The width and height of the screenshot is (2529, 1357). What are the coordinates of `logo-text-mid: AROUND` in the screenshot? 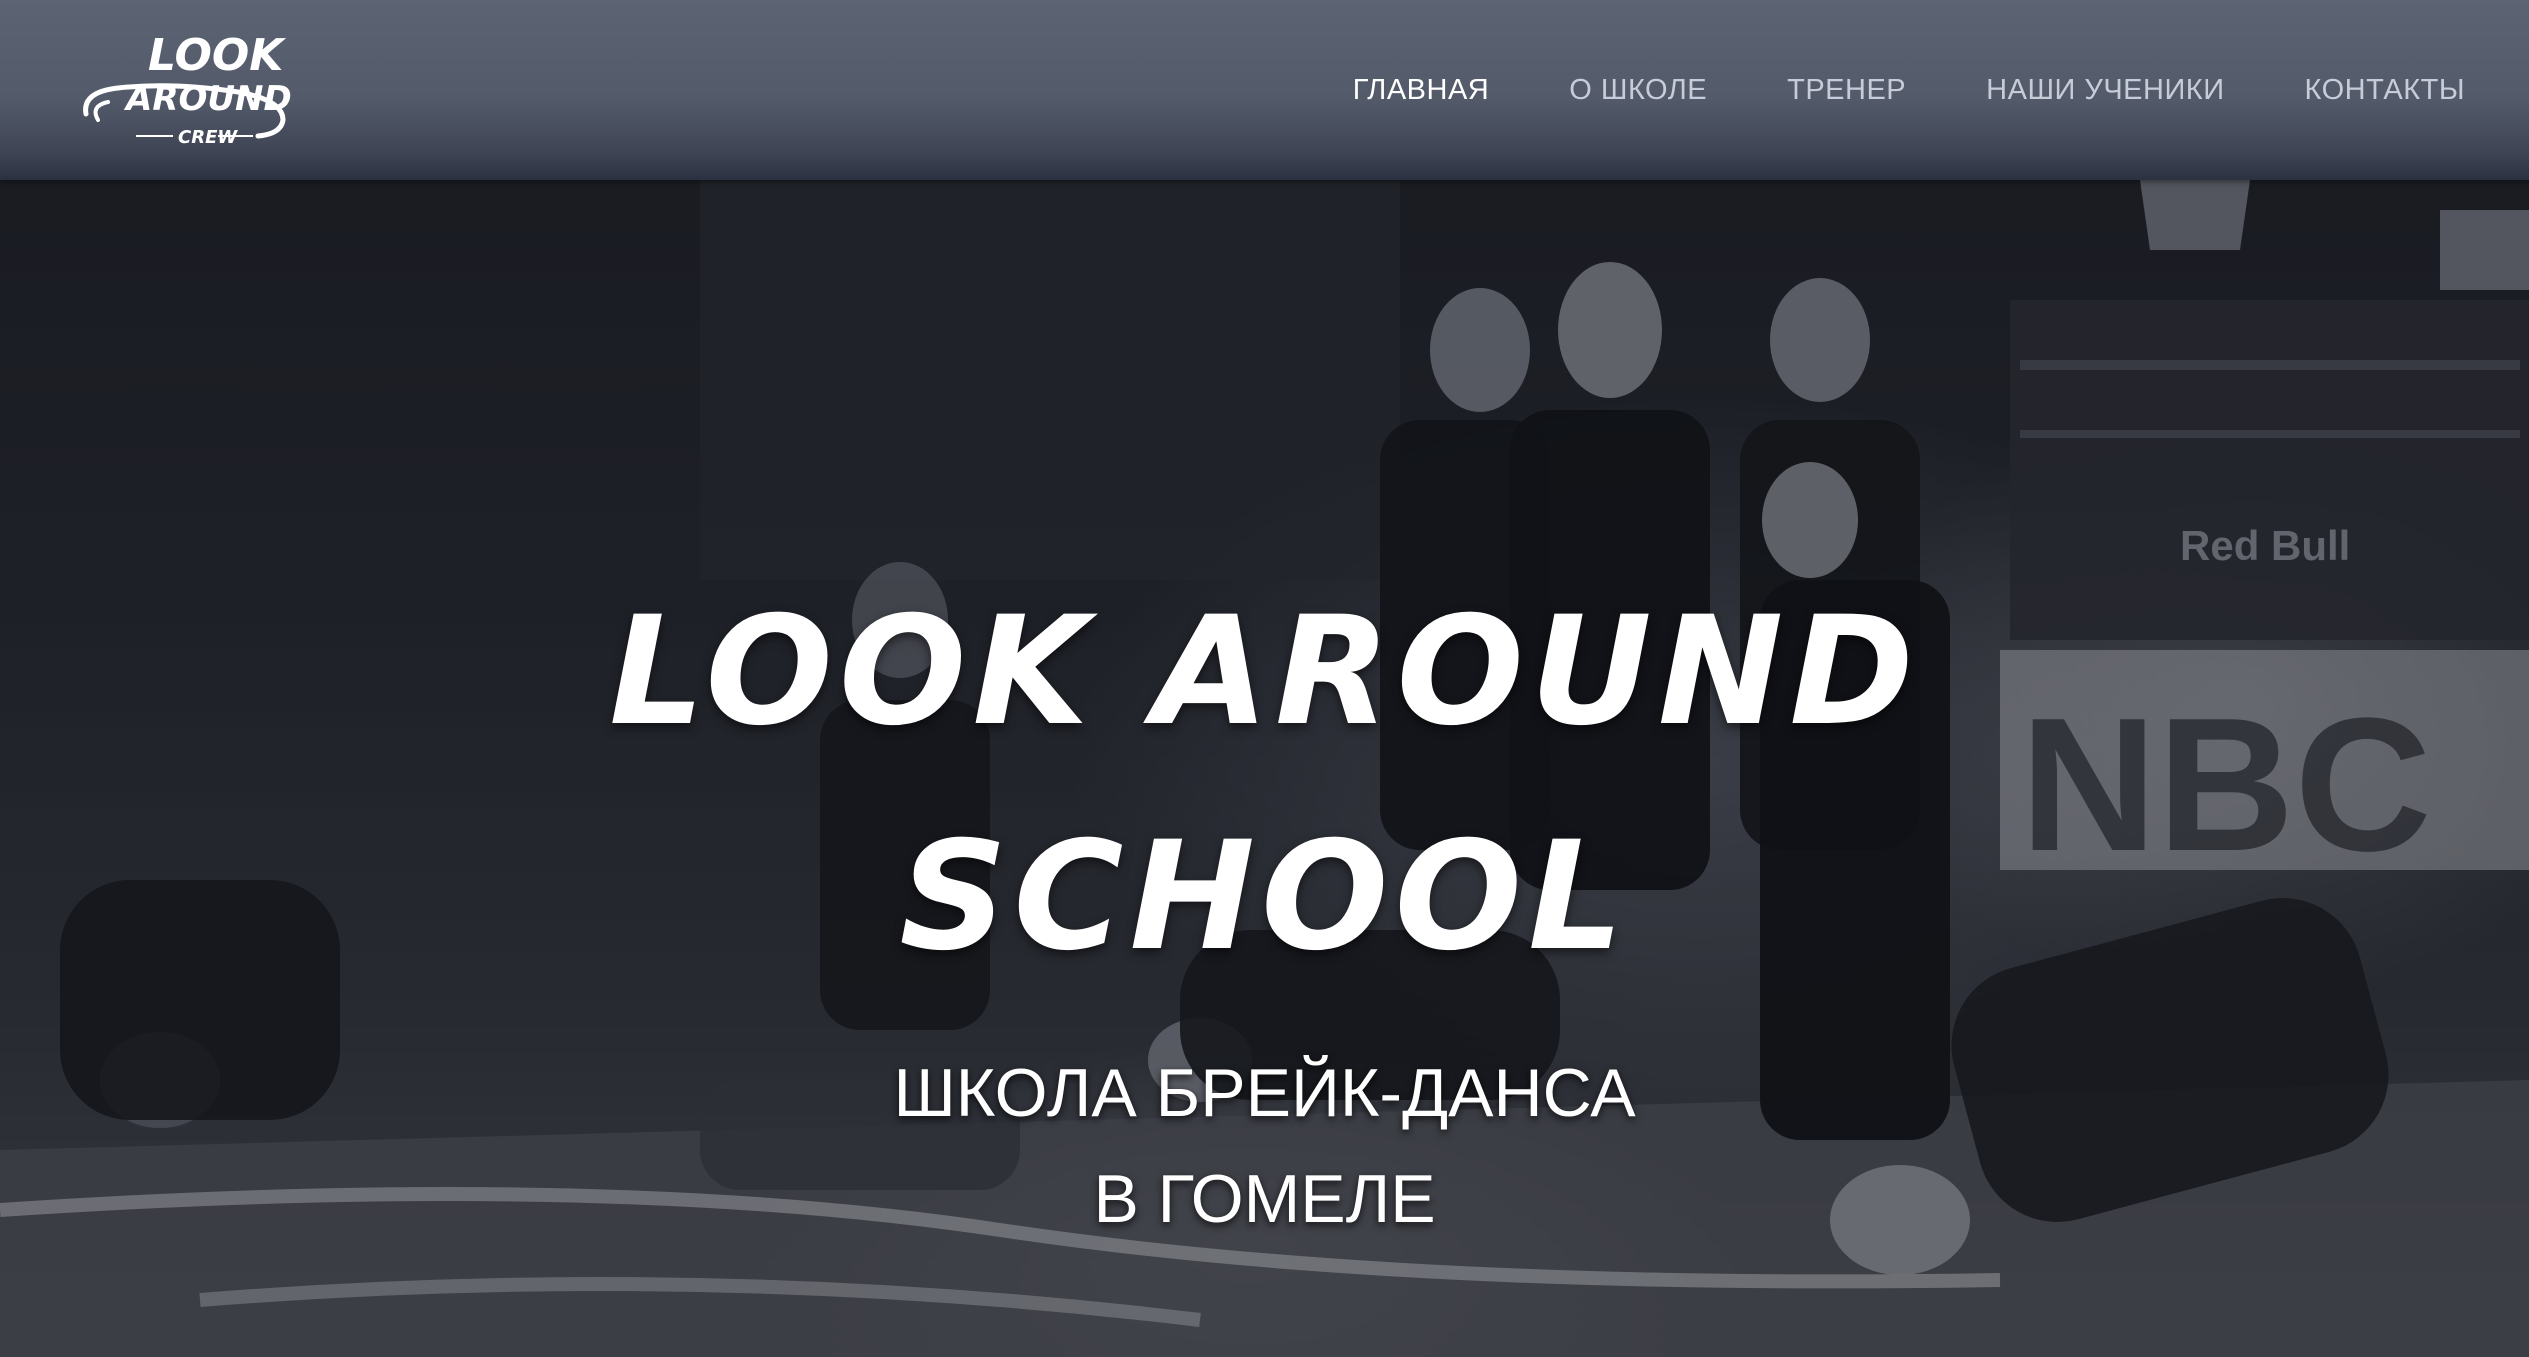 It's located at (207, 99).